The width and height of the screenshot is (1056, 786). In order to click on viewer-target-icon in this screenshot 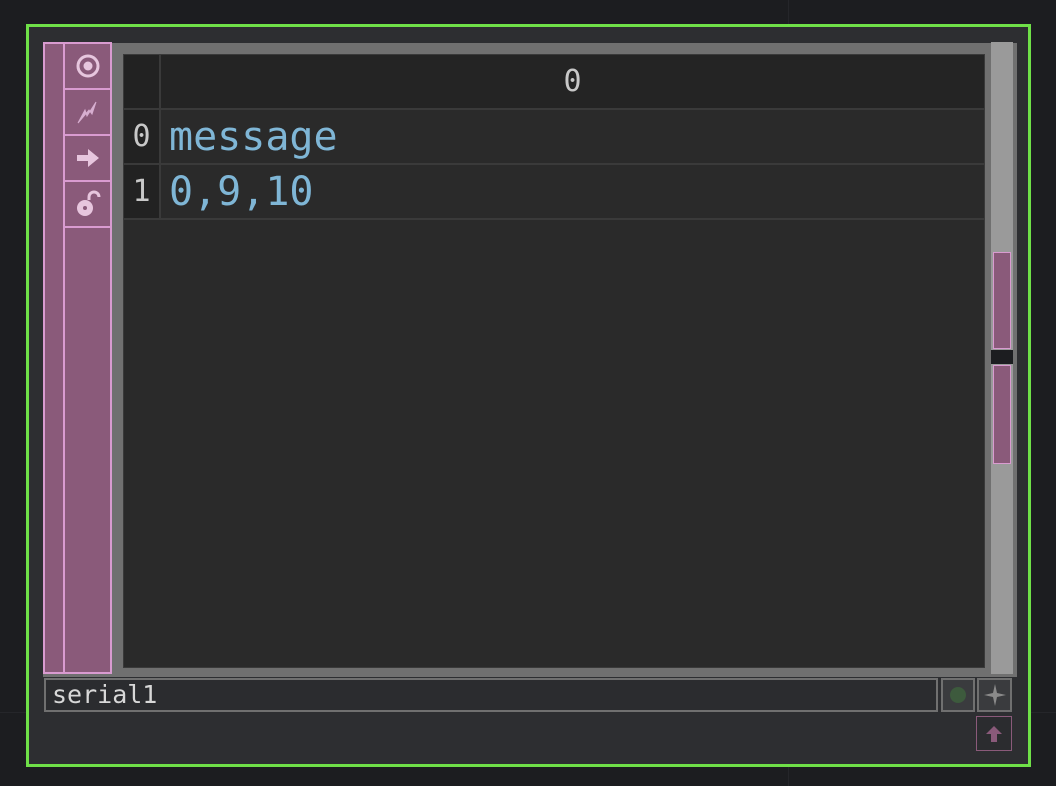, I will do `click(87, 66)`.